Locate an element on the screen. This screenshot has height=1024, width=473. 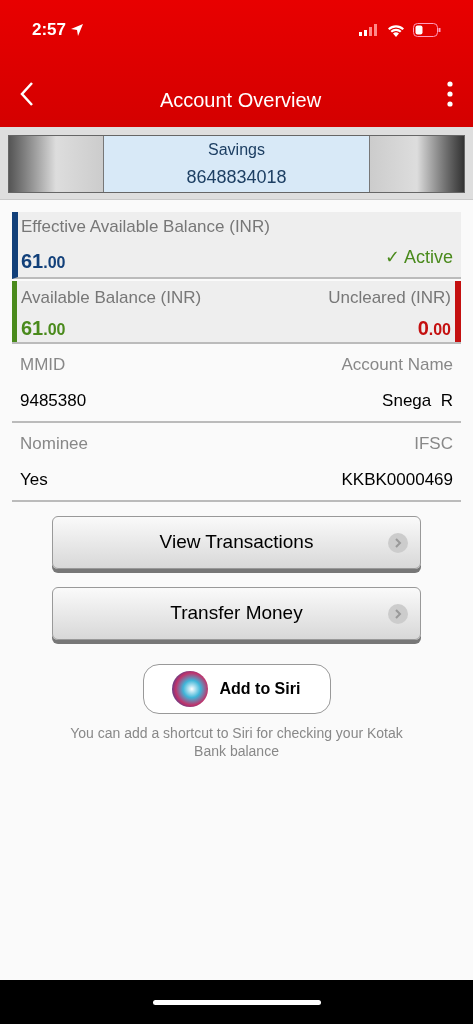
detail-value: KKBK0000469 is located at coordinates (397, 479).